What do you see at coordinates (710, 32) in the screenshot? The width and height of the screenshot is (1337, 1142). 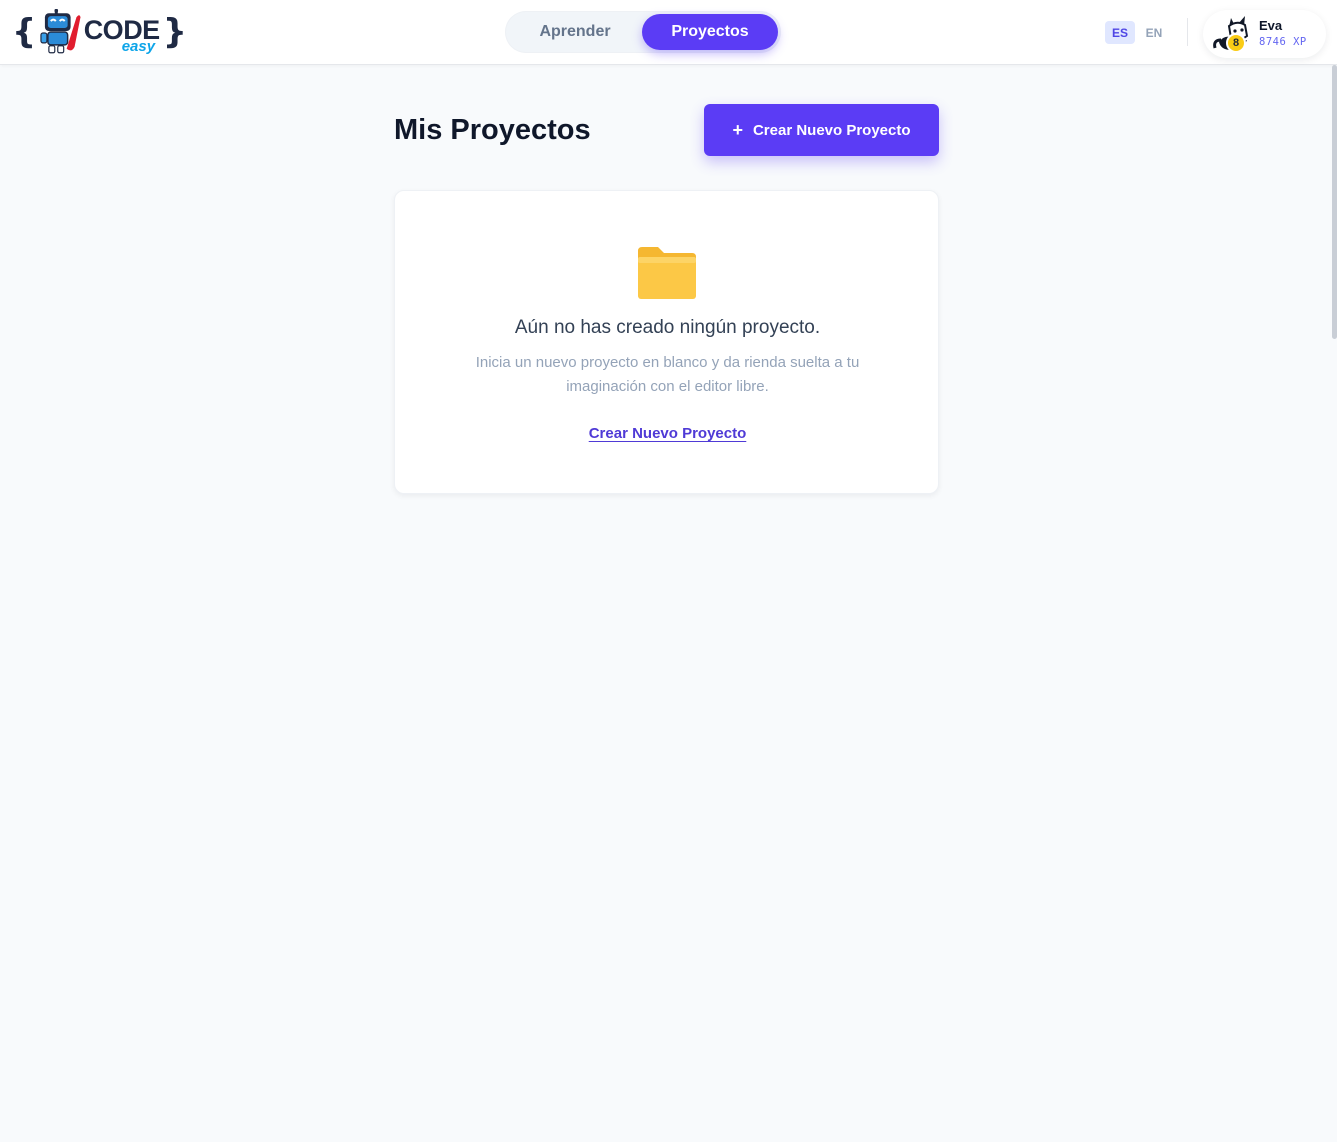 I see `tab-proyectos: Proyectos` at bounding box center [710, 32].